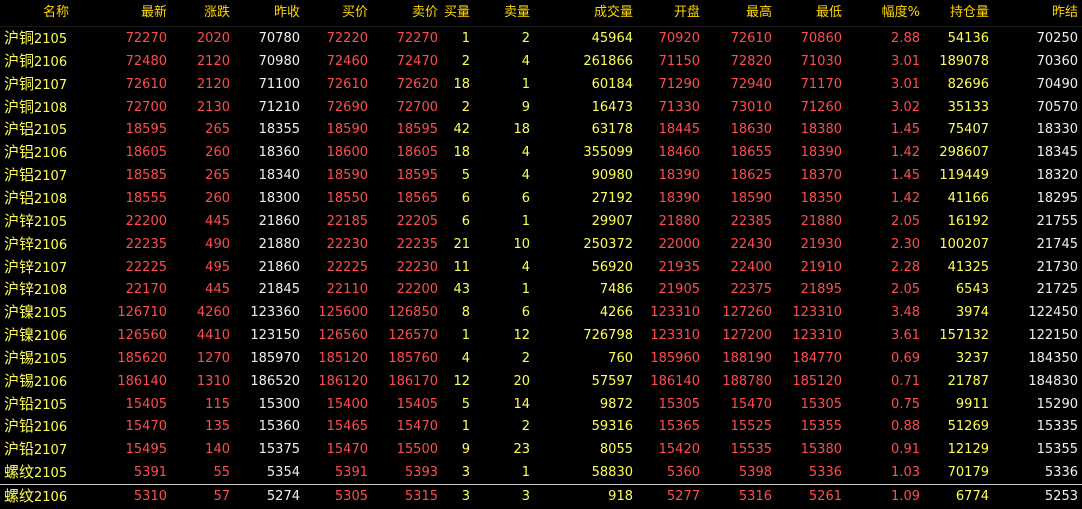 This screenshot has height=509, width=1082. What do you see at coordinates (287, 13) in the screenshot?
I see `column-header-prev-close: 昨收` at bounding box center [287, 13].